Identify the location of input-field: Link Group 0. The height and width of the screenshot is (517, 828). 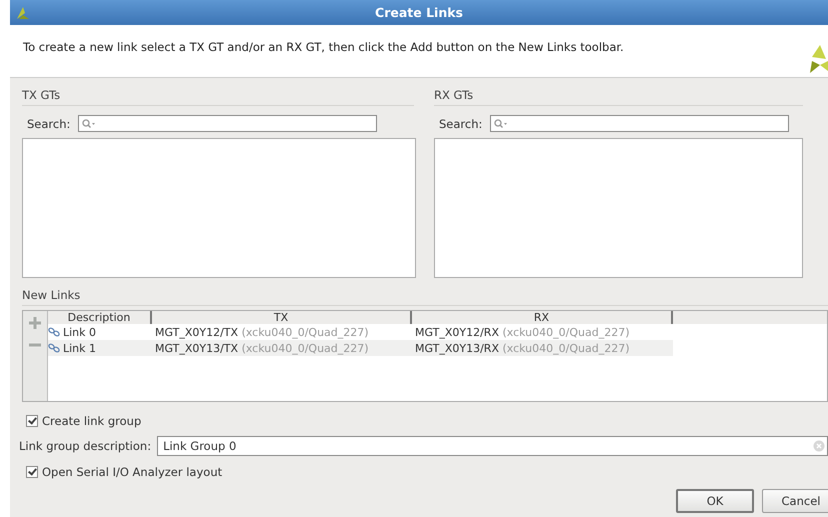
(492, 446).